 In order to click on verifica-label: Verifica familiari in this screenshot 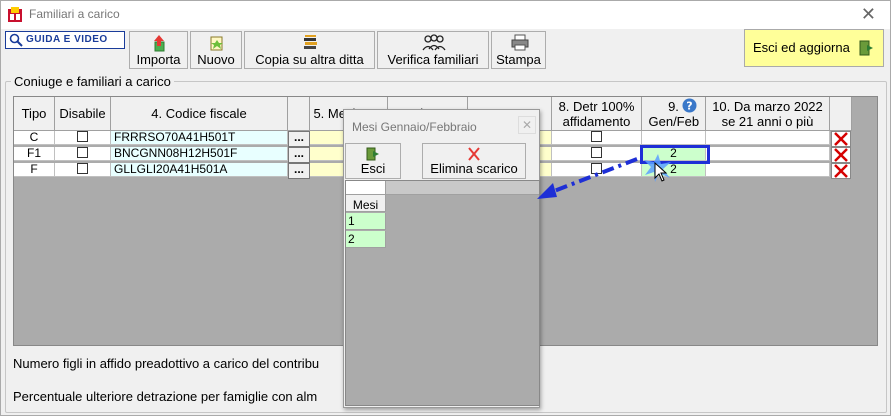, I will do `click(433, 59)`.